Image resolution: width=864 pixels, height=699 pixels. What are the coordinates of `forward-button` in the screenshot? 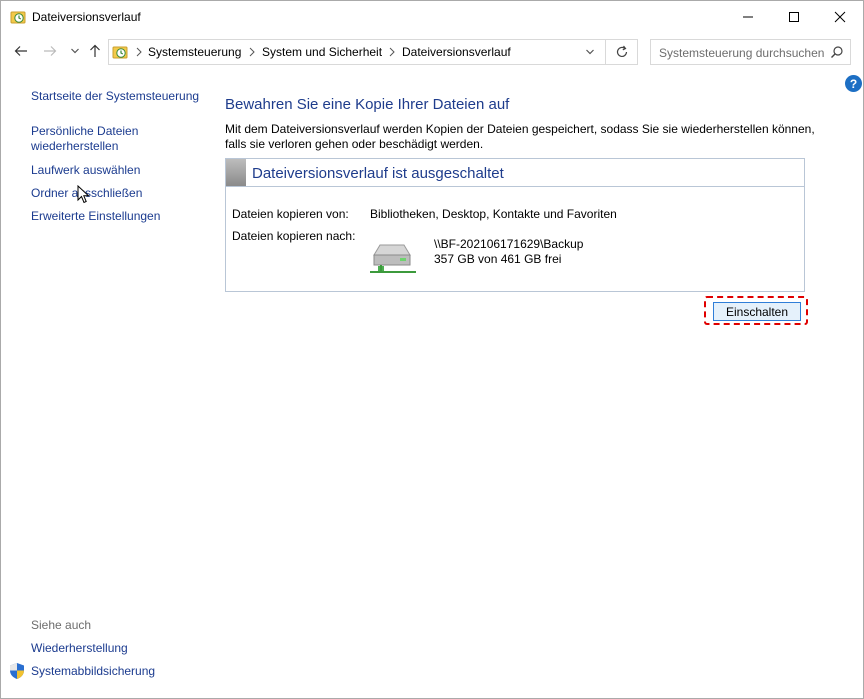 It's located at (50, 51).